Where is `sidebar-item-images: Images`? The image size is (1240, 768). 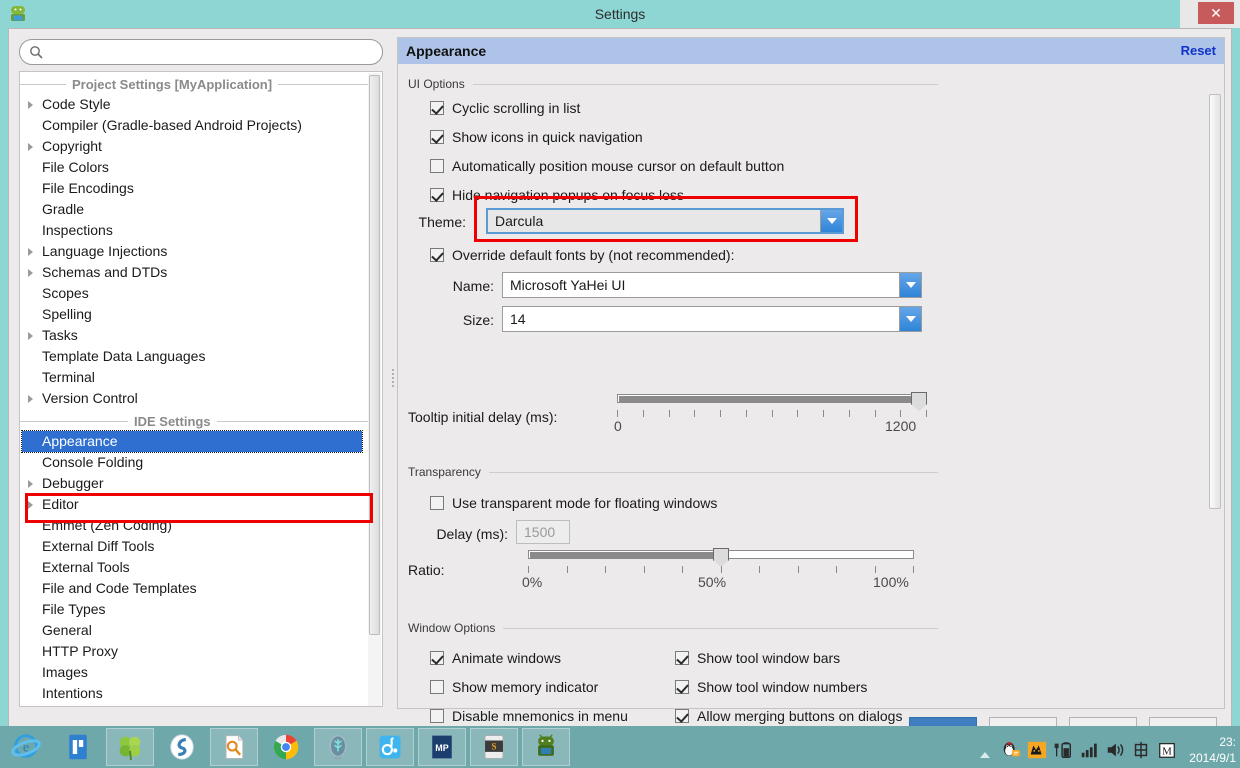
sidebar-item-images: Images is located at coordinates (194, 672).